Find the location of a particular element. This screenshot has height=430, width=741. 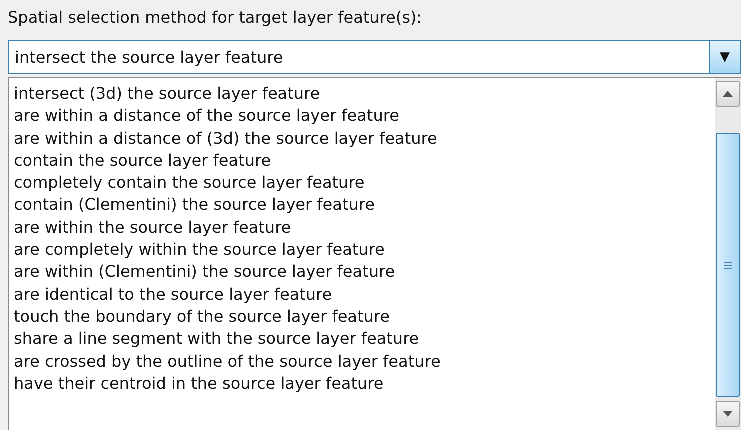

scroll-up-button is located at coordinates (728, 94).